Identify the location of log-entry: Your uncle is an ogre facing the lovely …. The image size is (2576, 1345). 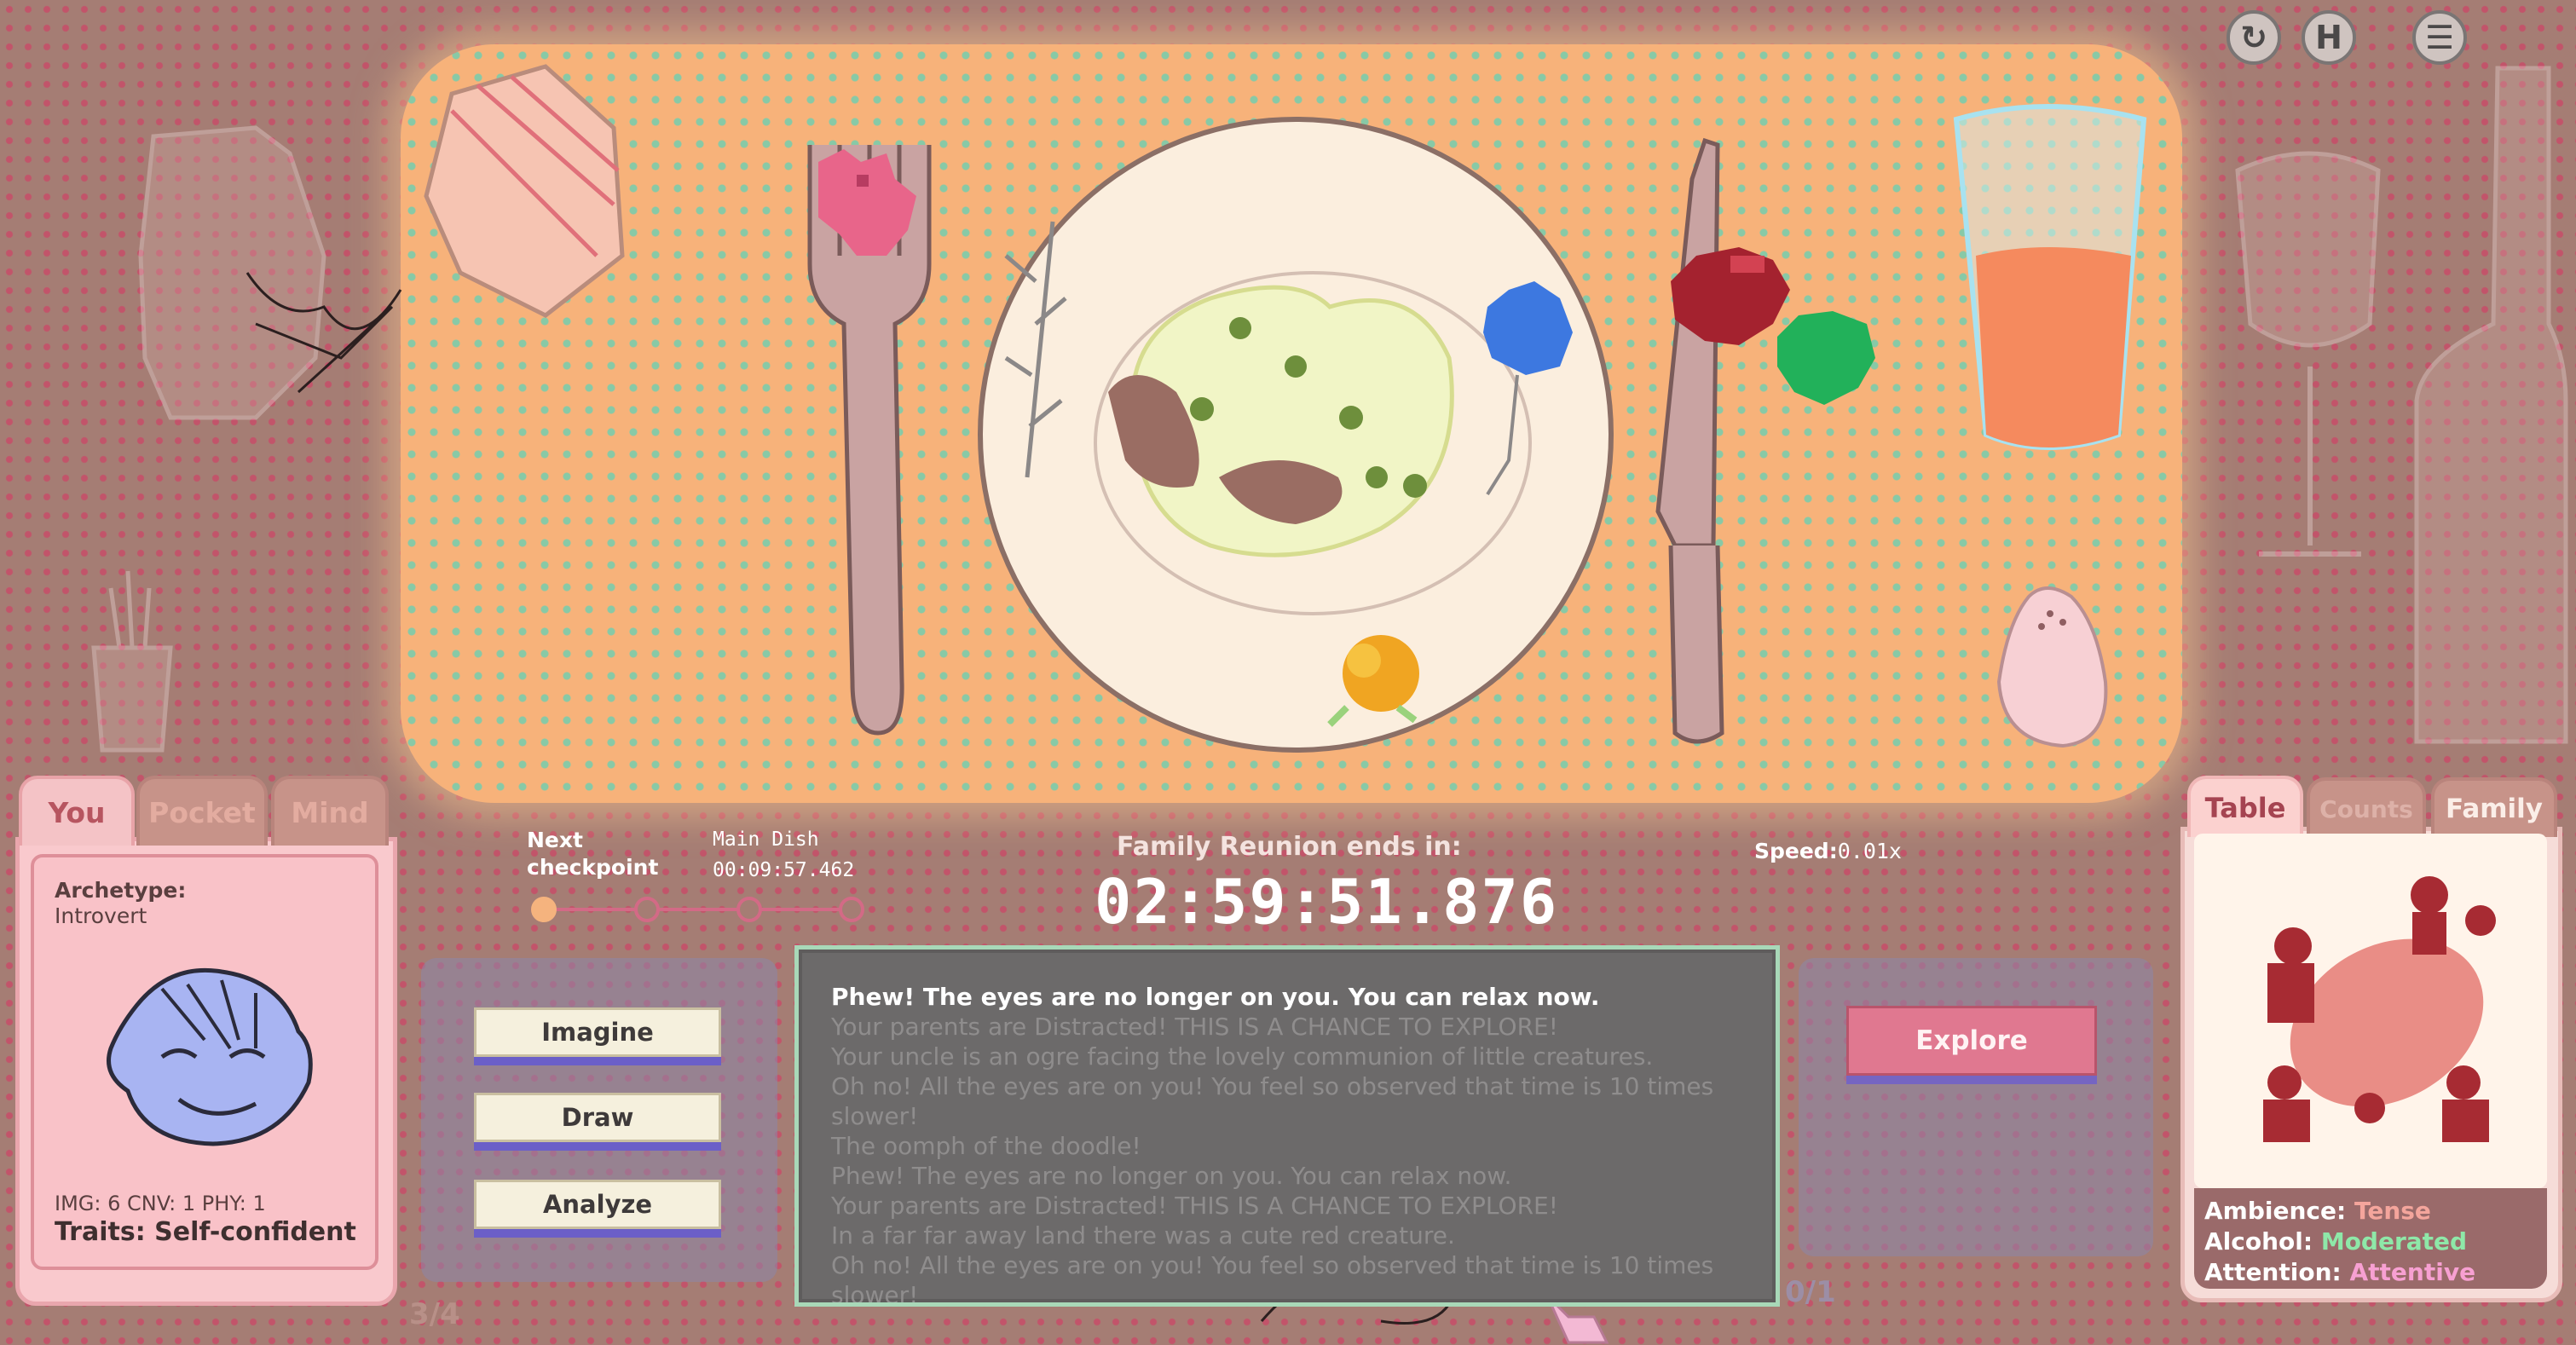
(1242, 1056).